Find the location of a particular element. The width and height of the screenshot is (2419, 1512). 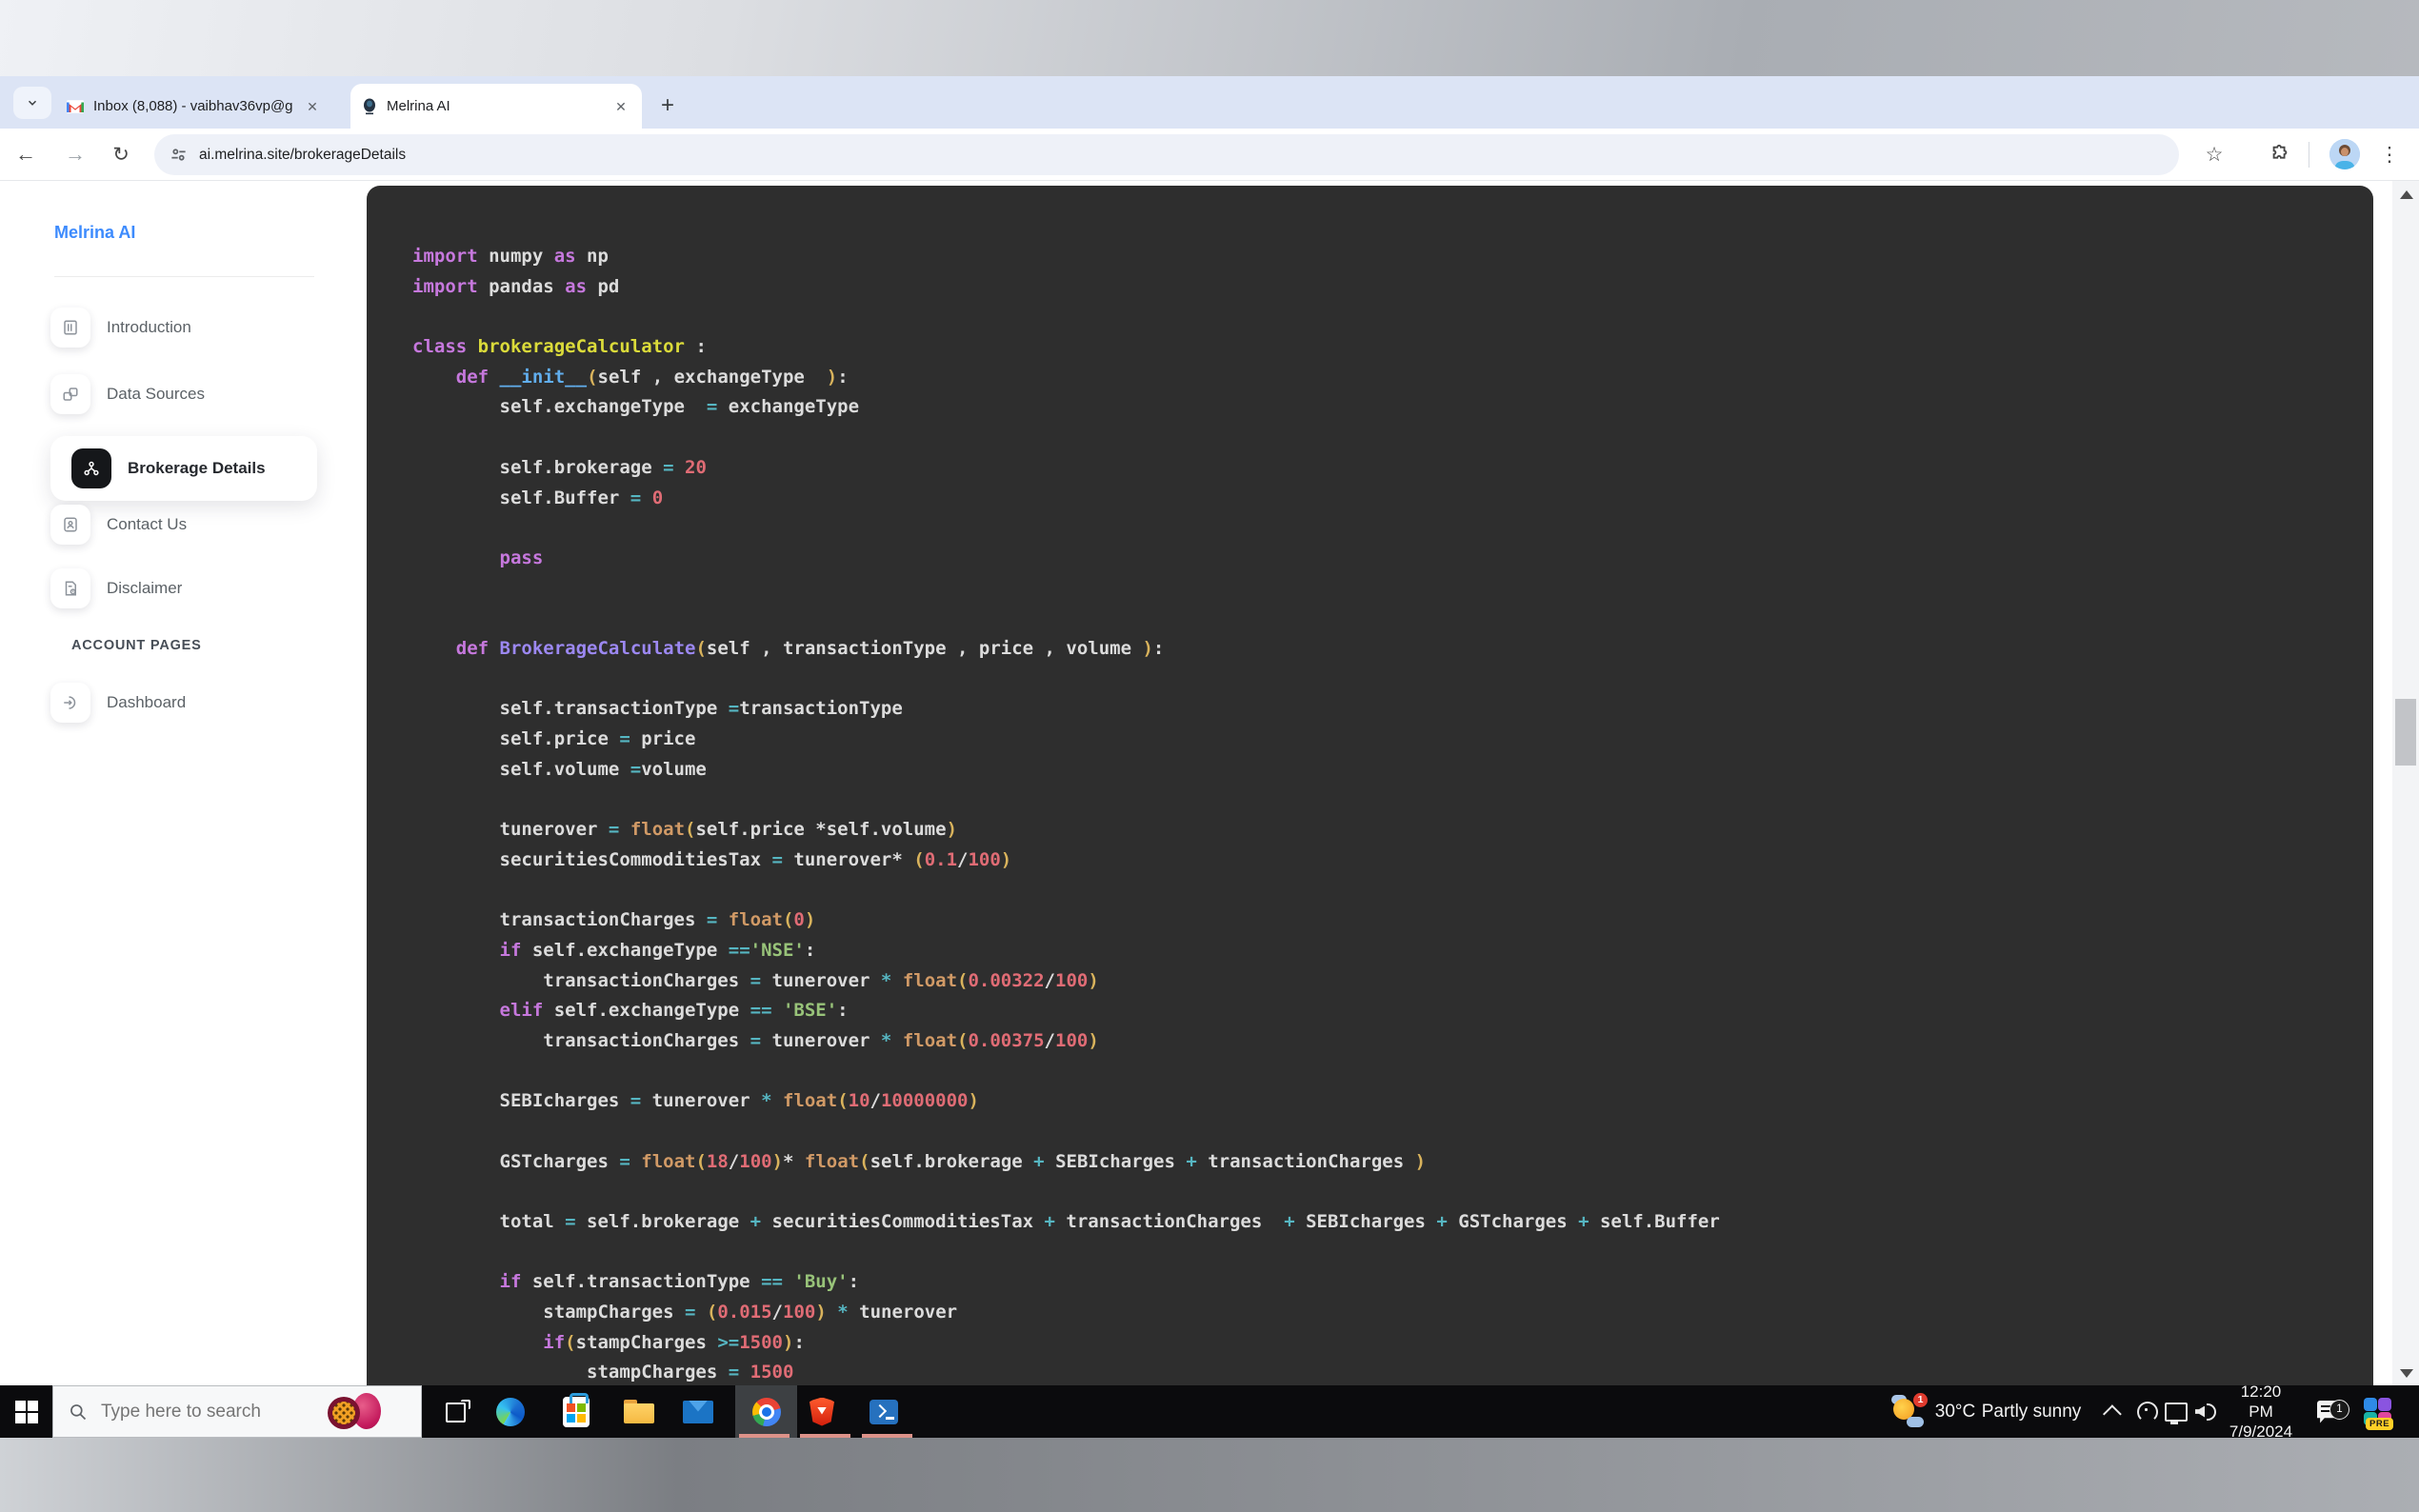

action-center-button: 1 is located at coordinates (2329, 1411).